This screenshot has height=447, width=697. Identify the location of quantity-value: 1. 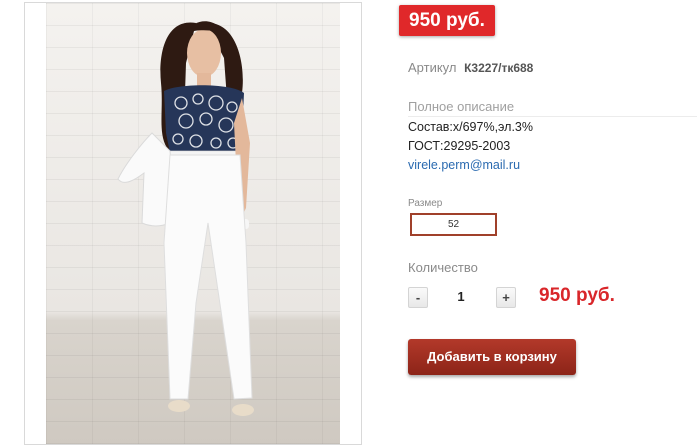
(461, 296).